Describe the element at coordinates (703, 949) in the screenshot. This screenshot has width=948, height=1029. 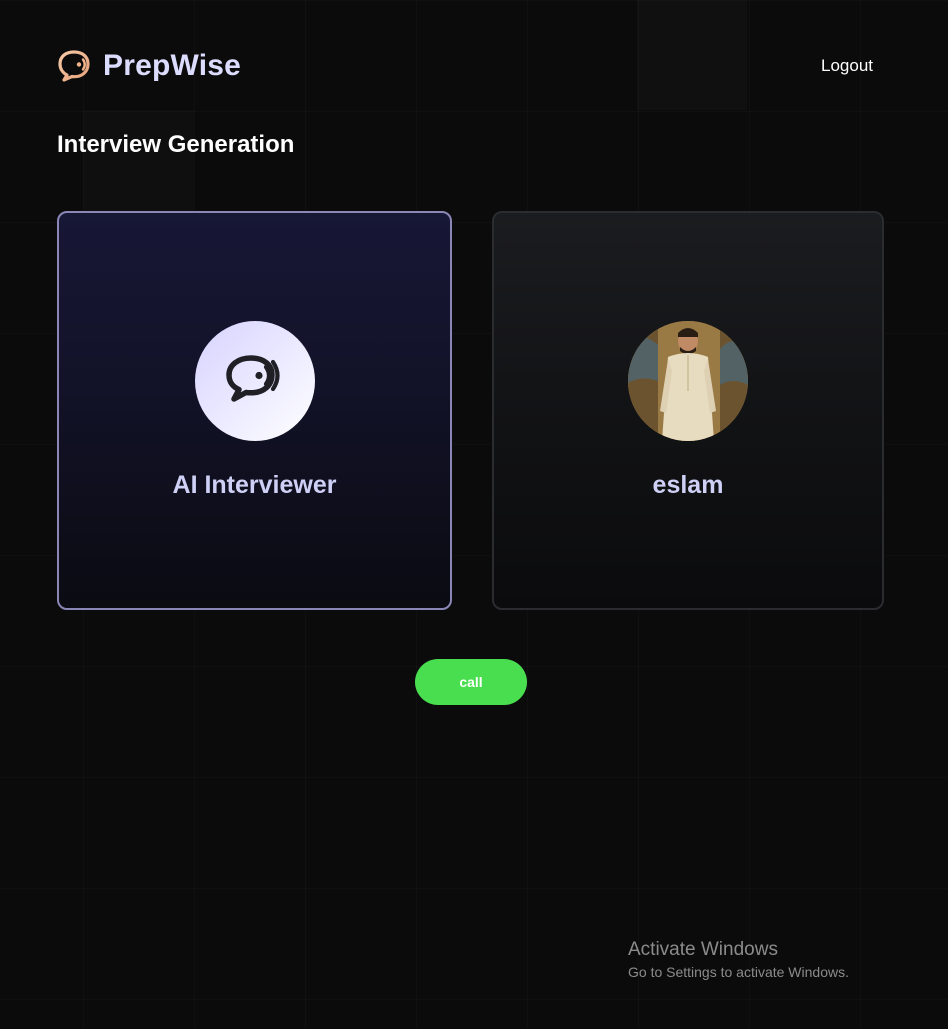
I see `watermark-title: Activate Windows` at that location.